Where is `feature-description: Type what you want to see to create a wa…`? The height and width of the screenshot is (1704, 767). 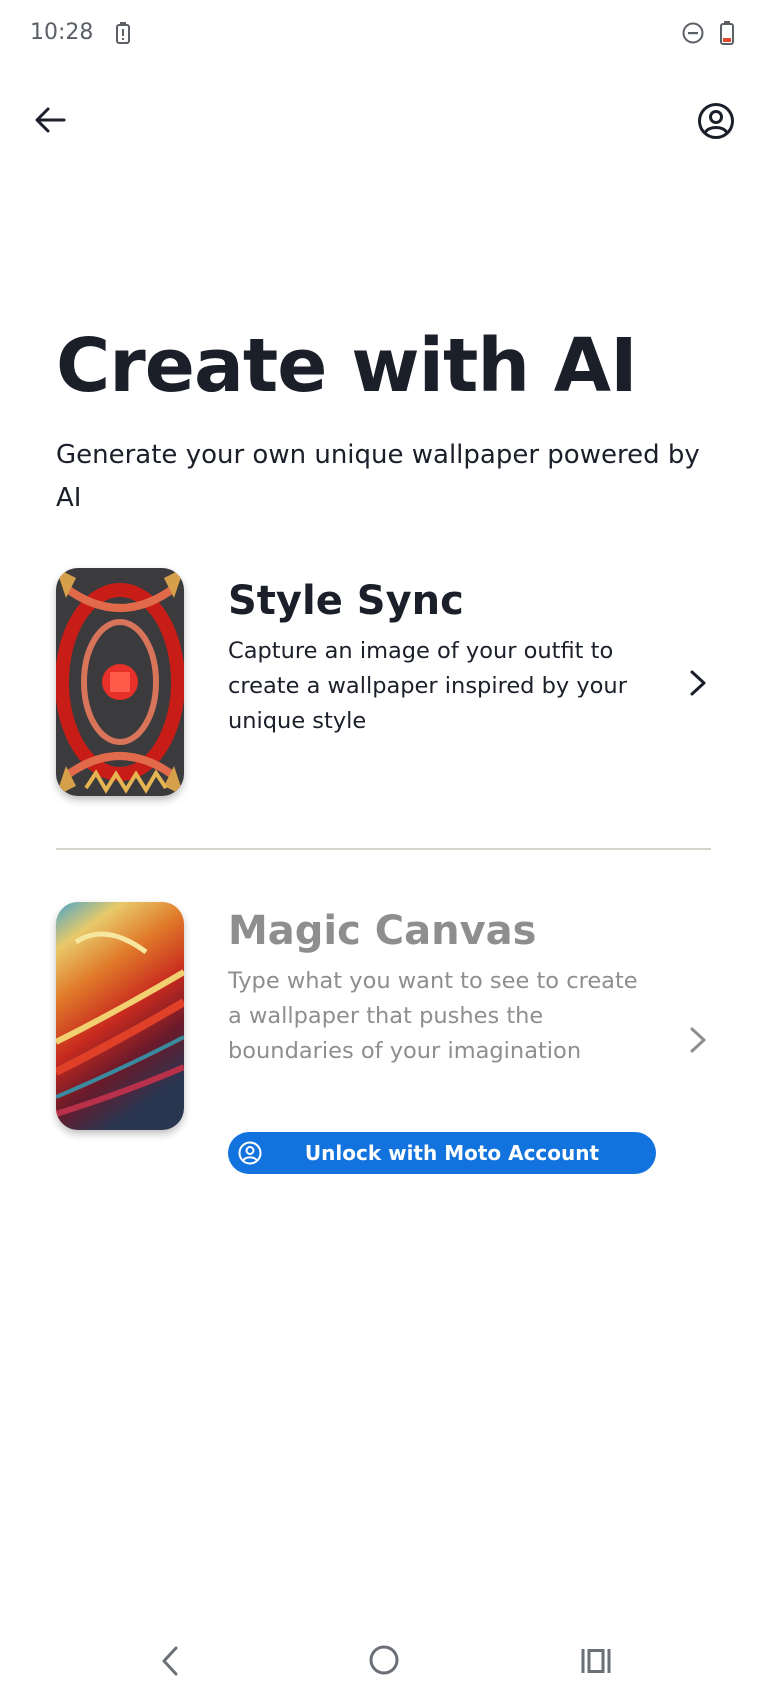 feature-description: Type what you want to see to create a wa… is located at coordinates (433, 1016).